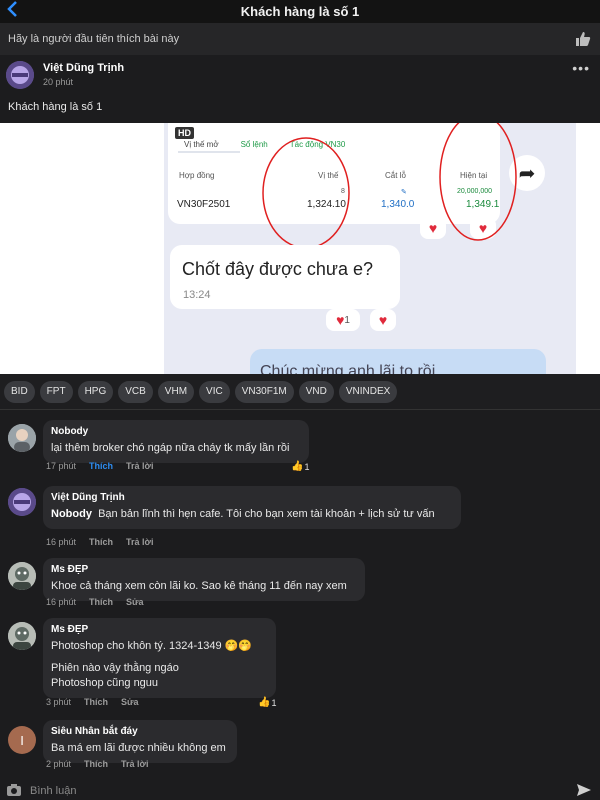 This screenshot has height=800, width=600. Describe the element at coordinates (58, 82) in the screenshot. I see `post-time: 20 phút` at that location.